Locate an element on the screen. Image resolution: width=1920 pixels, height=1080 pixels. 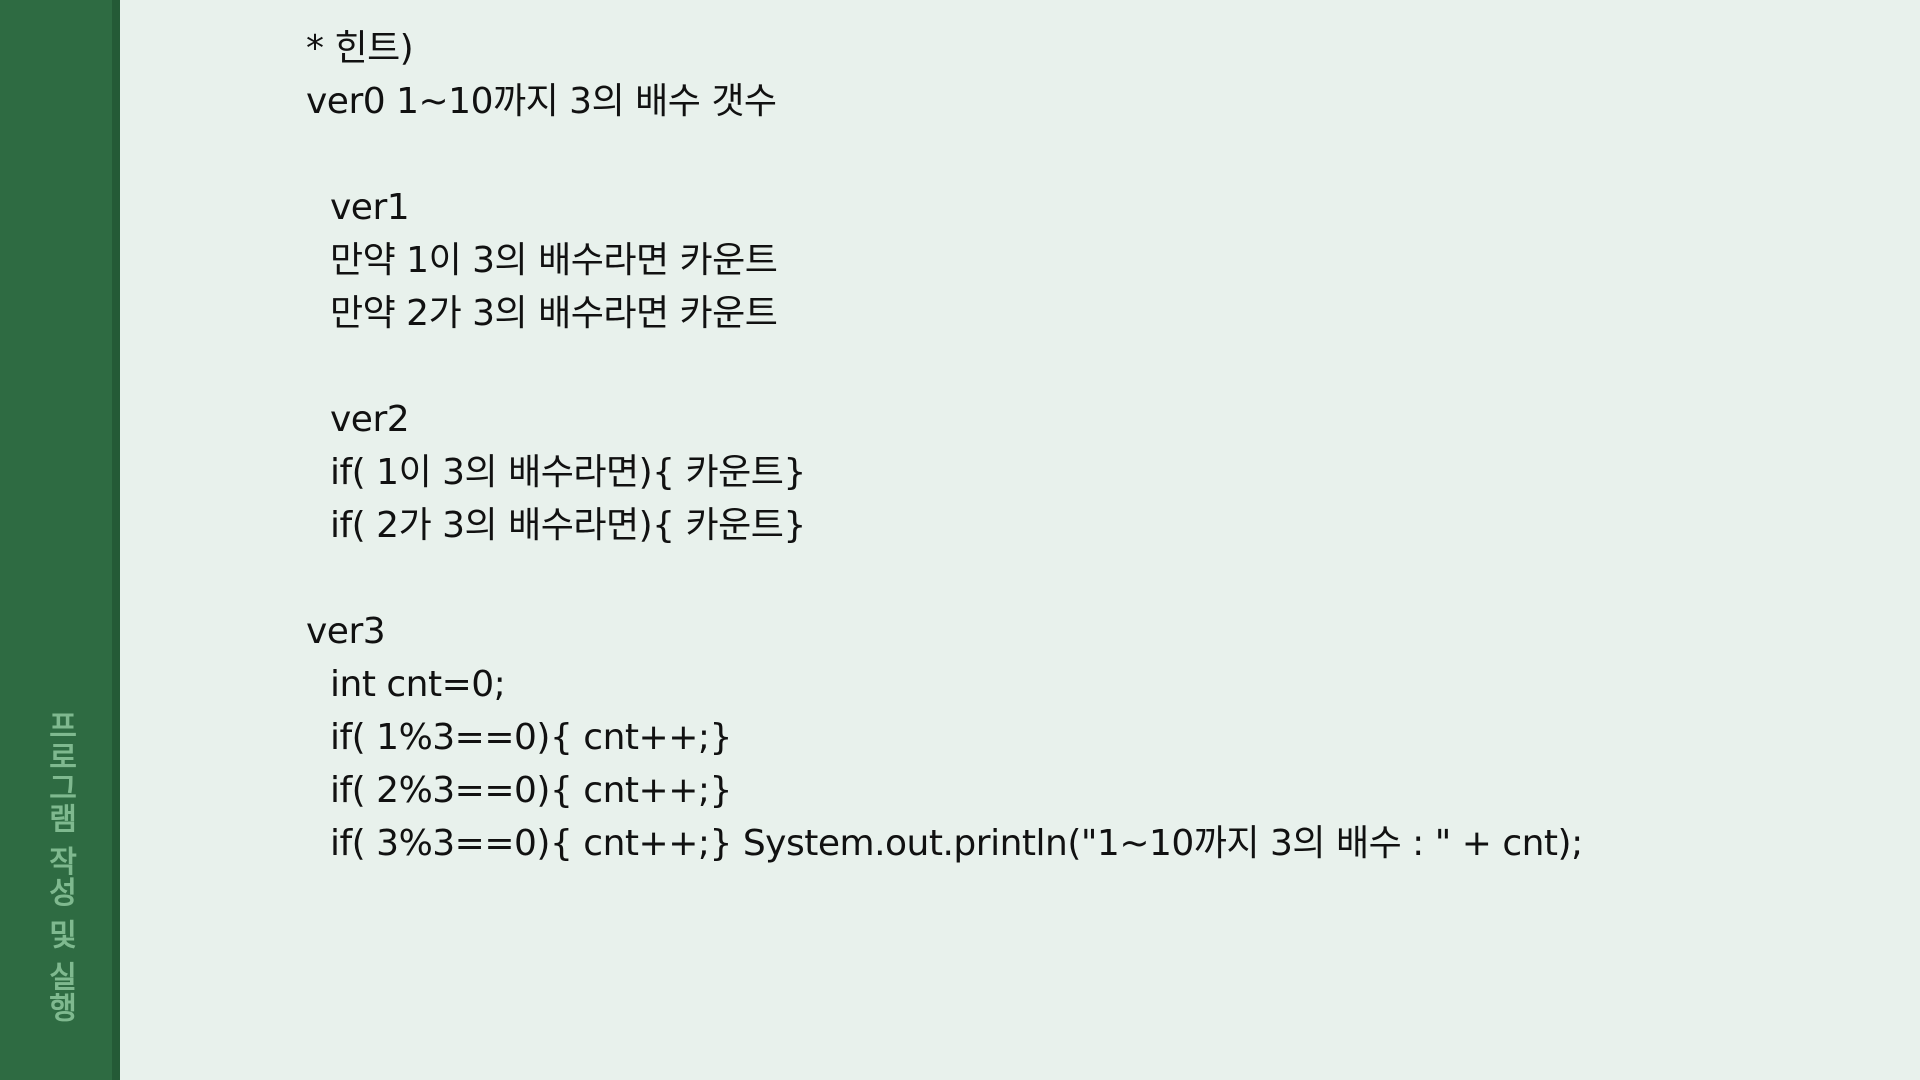
ver0-line: ver0 1~10까지 3의 배수 갯수 is located at coordinates (541, 101).